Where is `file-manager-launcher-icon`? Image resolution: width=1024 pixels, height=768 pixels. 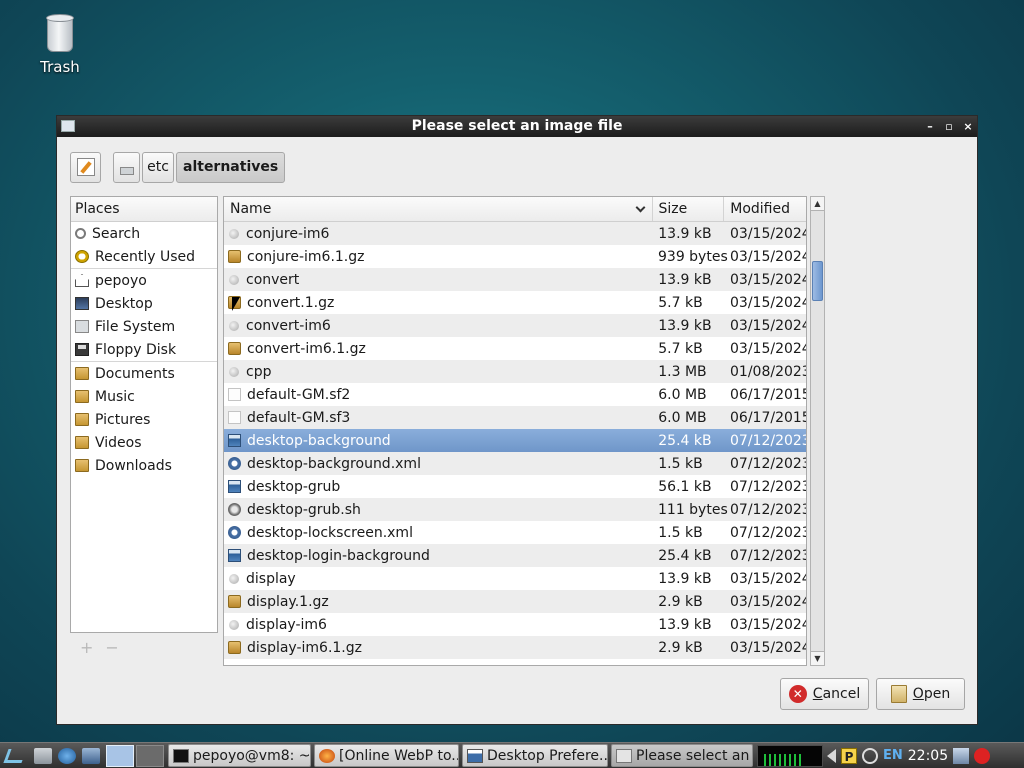
file-manager-launcher-icon is located at coordinates (43, 755).